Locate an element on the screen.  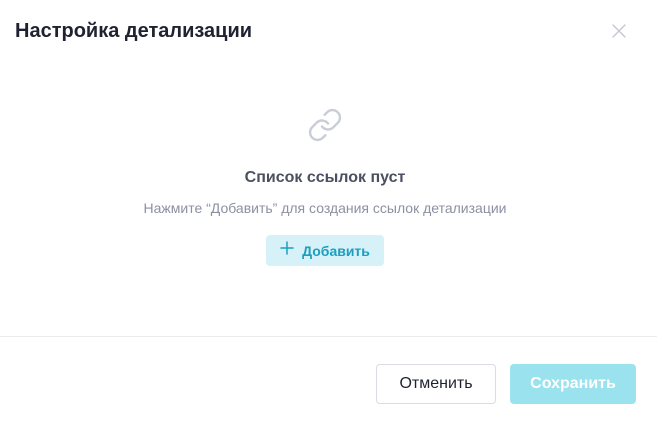
add-link-button: Добавить is located at coordinates (325, 250).